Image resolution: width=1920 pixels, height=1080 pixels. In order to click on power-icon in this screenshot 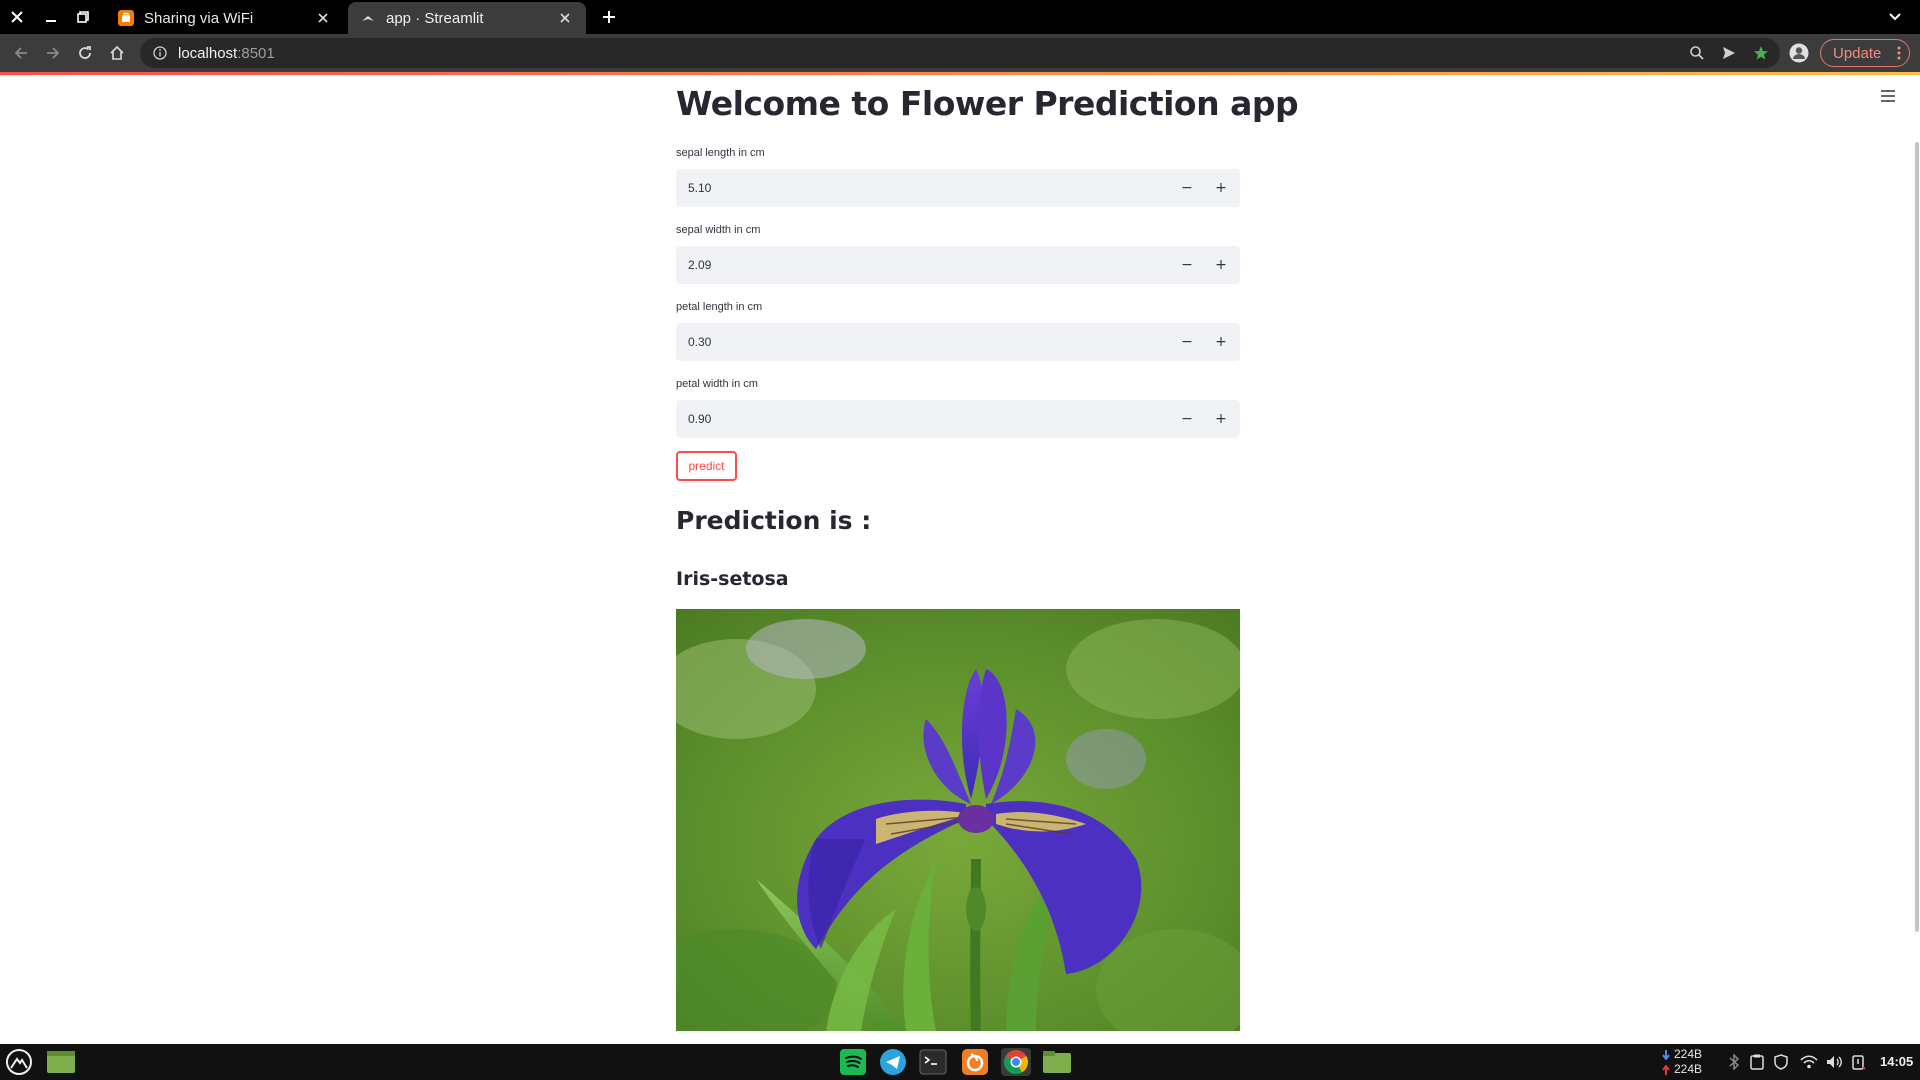, I will do `click(1859, 1062)`.